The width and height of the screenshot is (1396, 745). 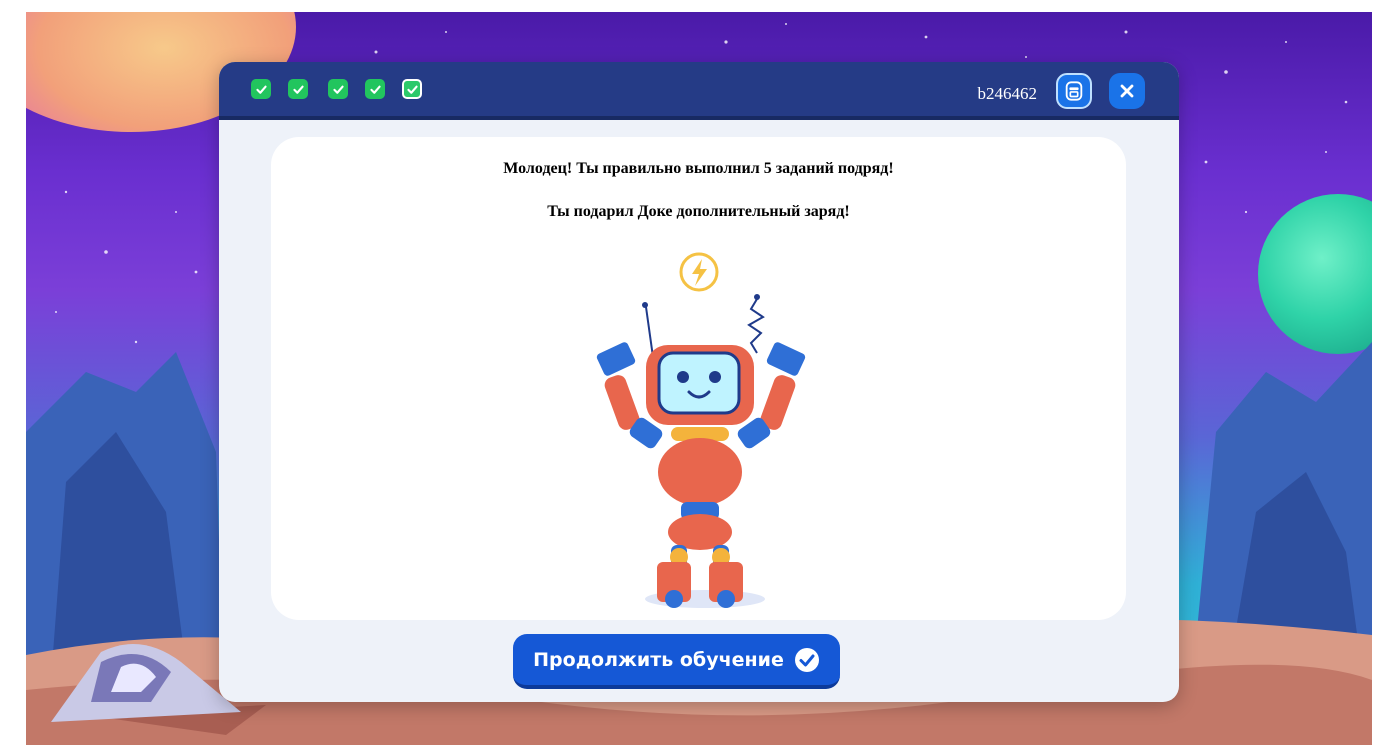 I want to click on printer-icon, so click(x=1074, y=91).